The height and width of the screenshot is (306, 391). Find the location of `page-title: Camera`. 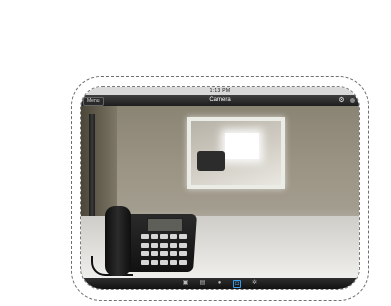

page-title: Camera is located at coordinates (220, 100).